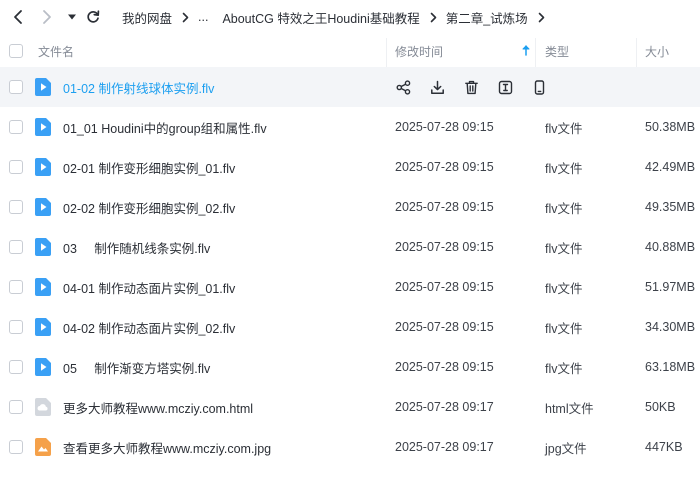 Image resolution: width=700 pixels, height=498 pixels. I want to click on file-name: 05 制作渐变方塔实例.flv, so click(136, 367).